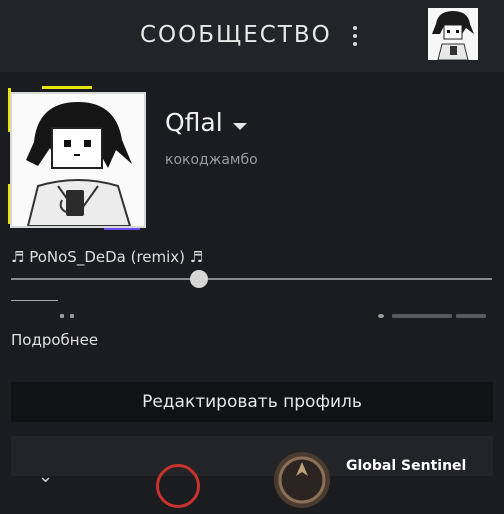 The width and height of the screenshot is (504, 514). I want to click on profile-name-dropdown: Qflal, so click(206, 122).